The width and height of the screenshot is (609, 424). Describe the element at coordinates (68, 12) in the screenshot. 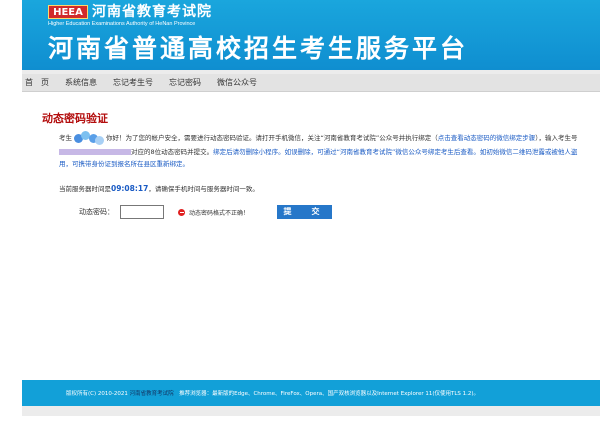

I see `org-logo: HEEA` at that location.